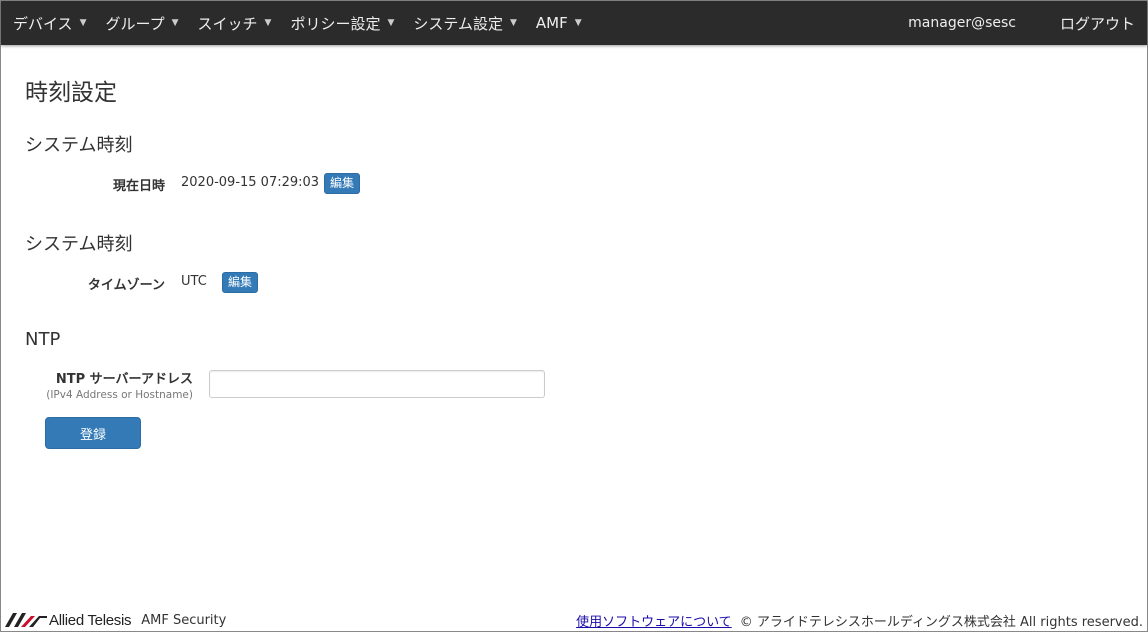  What do you see at coordinates (126, 285) in the screenshot?
I see `timezone-label: タイムゾーン` at bounding box center [126, 285].